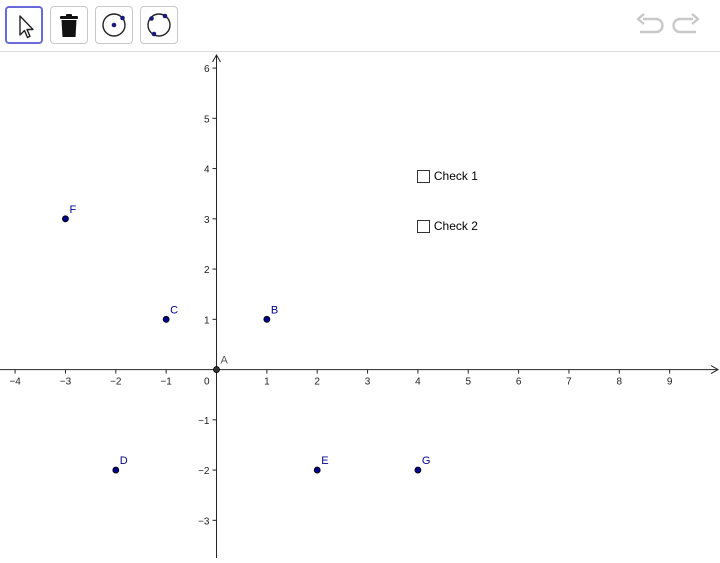 The image size is (720, 563). I want to click on x-tick-label: 3, so click(368, 382).